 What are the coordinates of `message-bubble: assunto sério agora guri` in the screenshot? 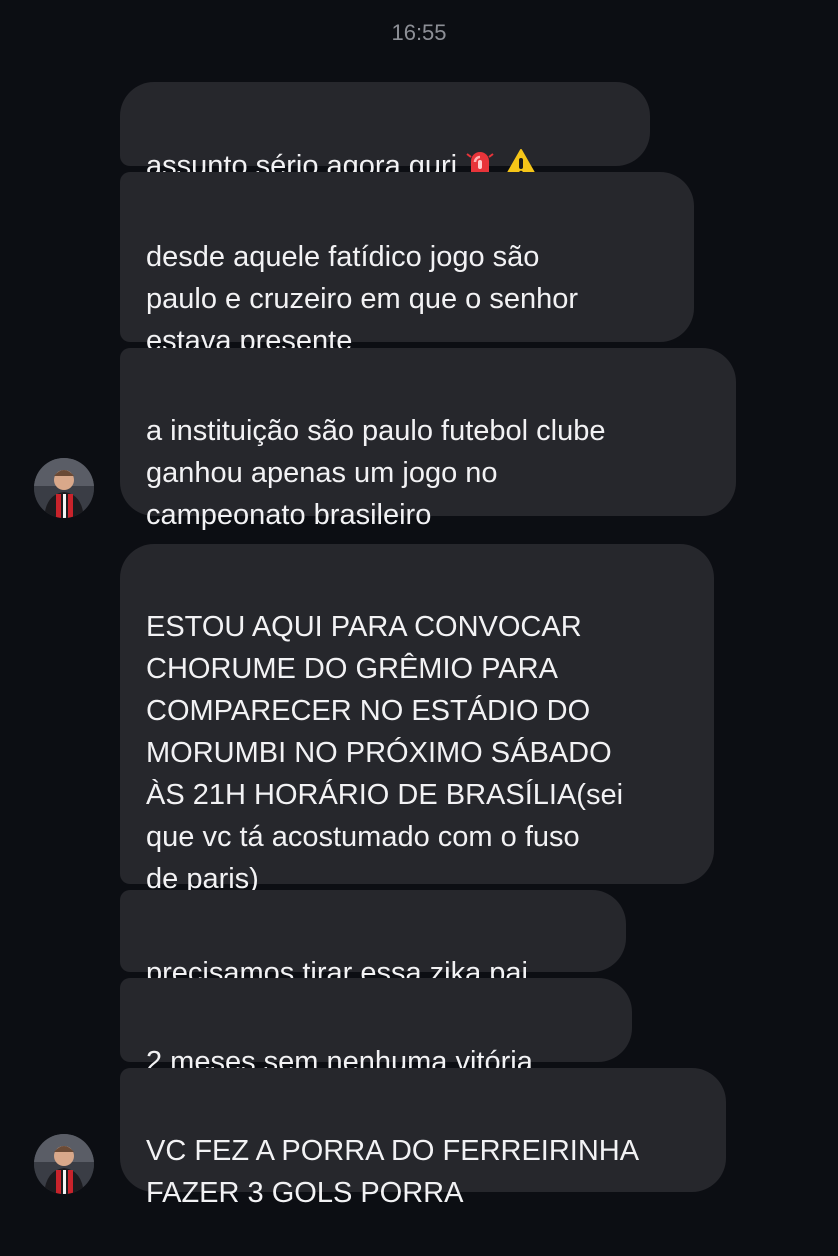 It's located at (385, 132).